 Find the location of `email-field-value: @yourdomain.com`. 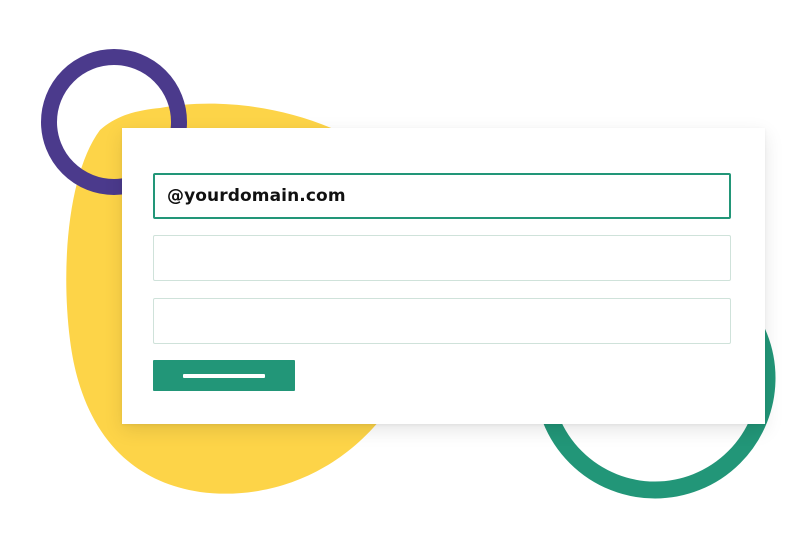

email-field-value: @yourdomain.com is located at coordinates (256, 196).